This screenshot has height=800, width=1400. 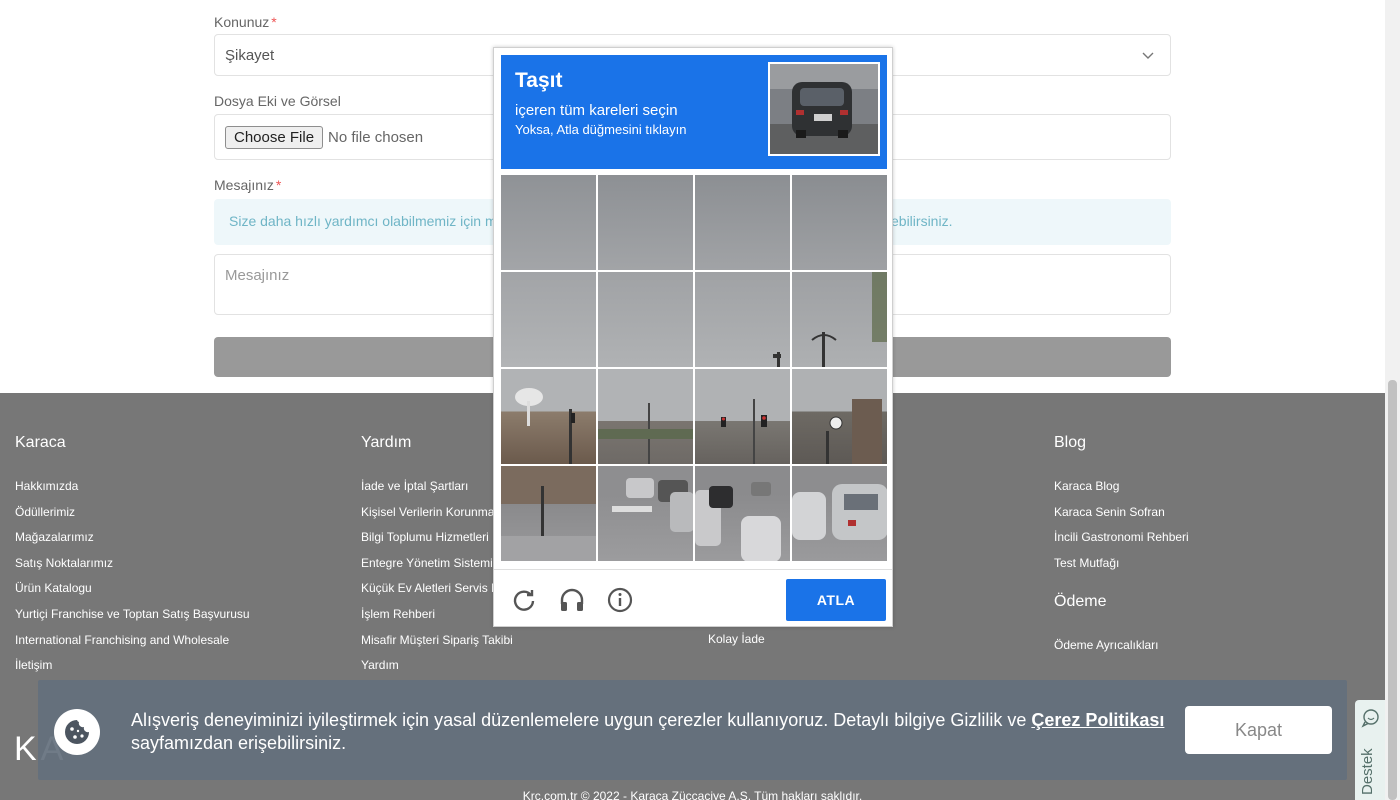 What do you see at coordinates (1121, 492) in the screenshot?
I see `footer-link: Karaca Blog` at bounding box center [1121, 492].